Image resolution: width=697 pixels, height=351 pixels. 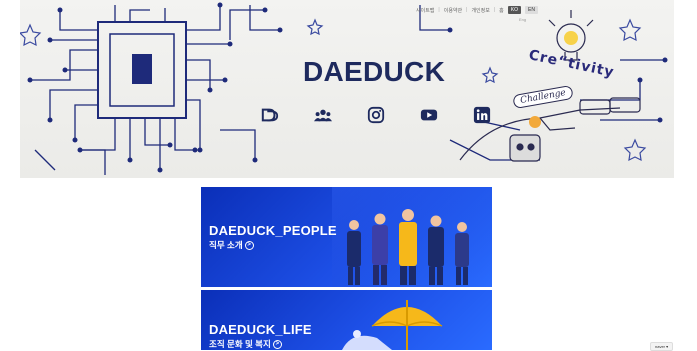 What do you see at coordinates (429, 115) in the screenshot?
I see `youtube-icon` at bounding box center [429, 115].